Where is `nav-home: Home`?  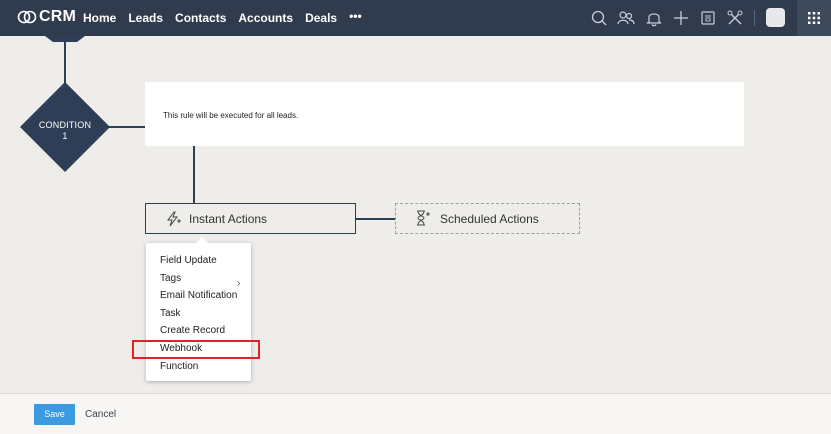
nav-home: Home is located at coordinates (99, 18).